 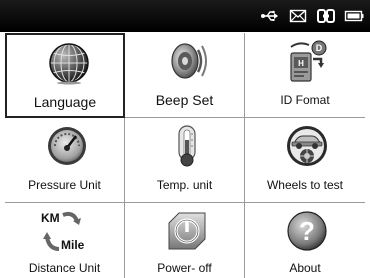 I want to click on status-bar, so click(x=185, y=16).